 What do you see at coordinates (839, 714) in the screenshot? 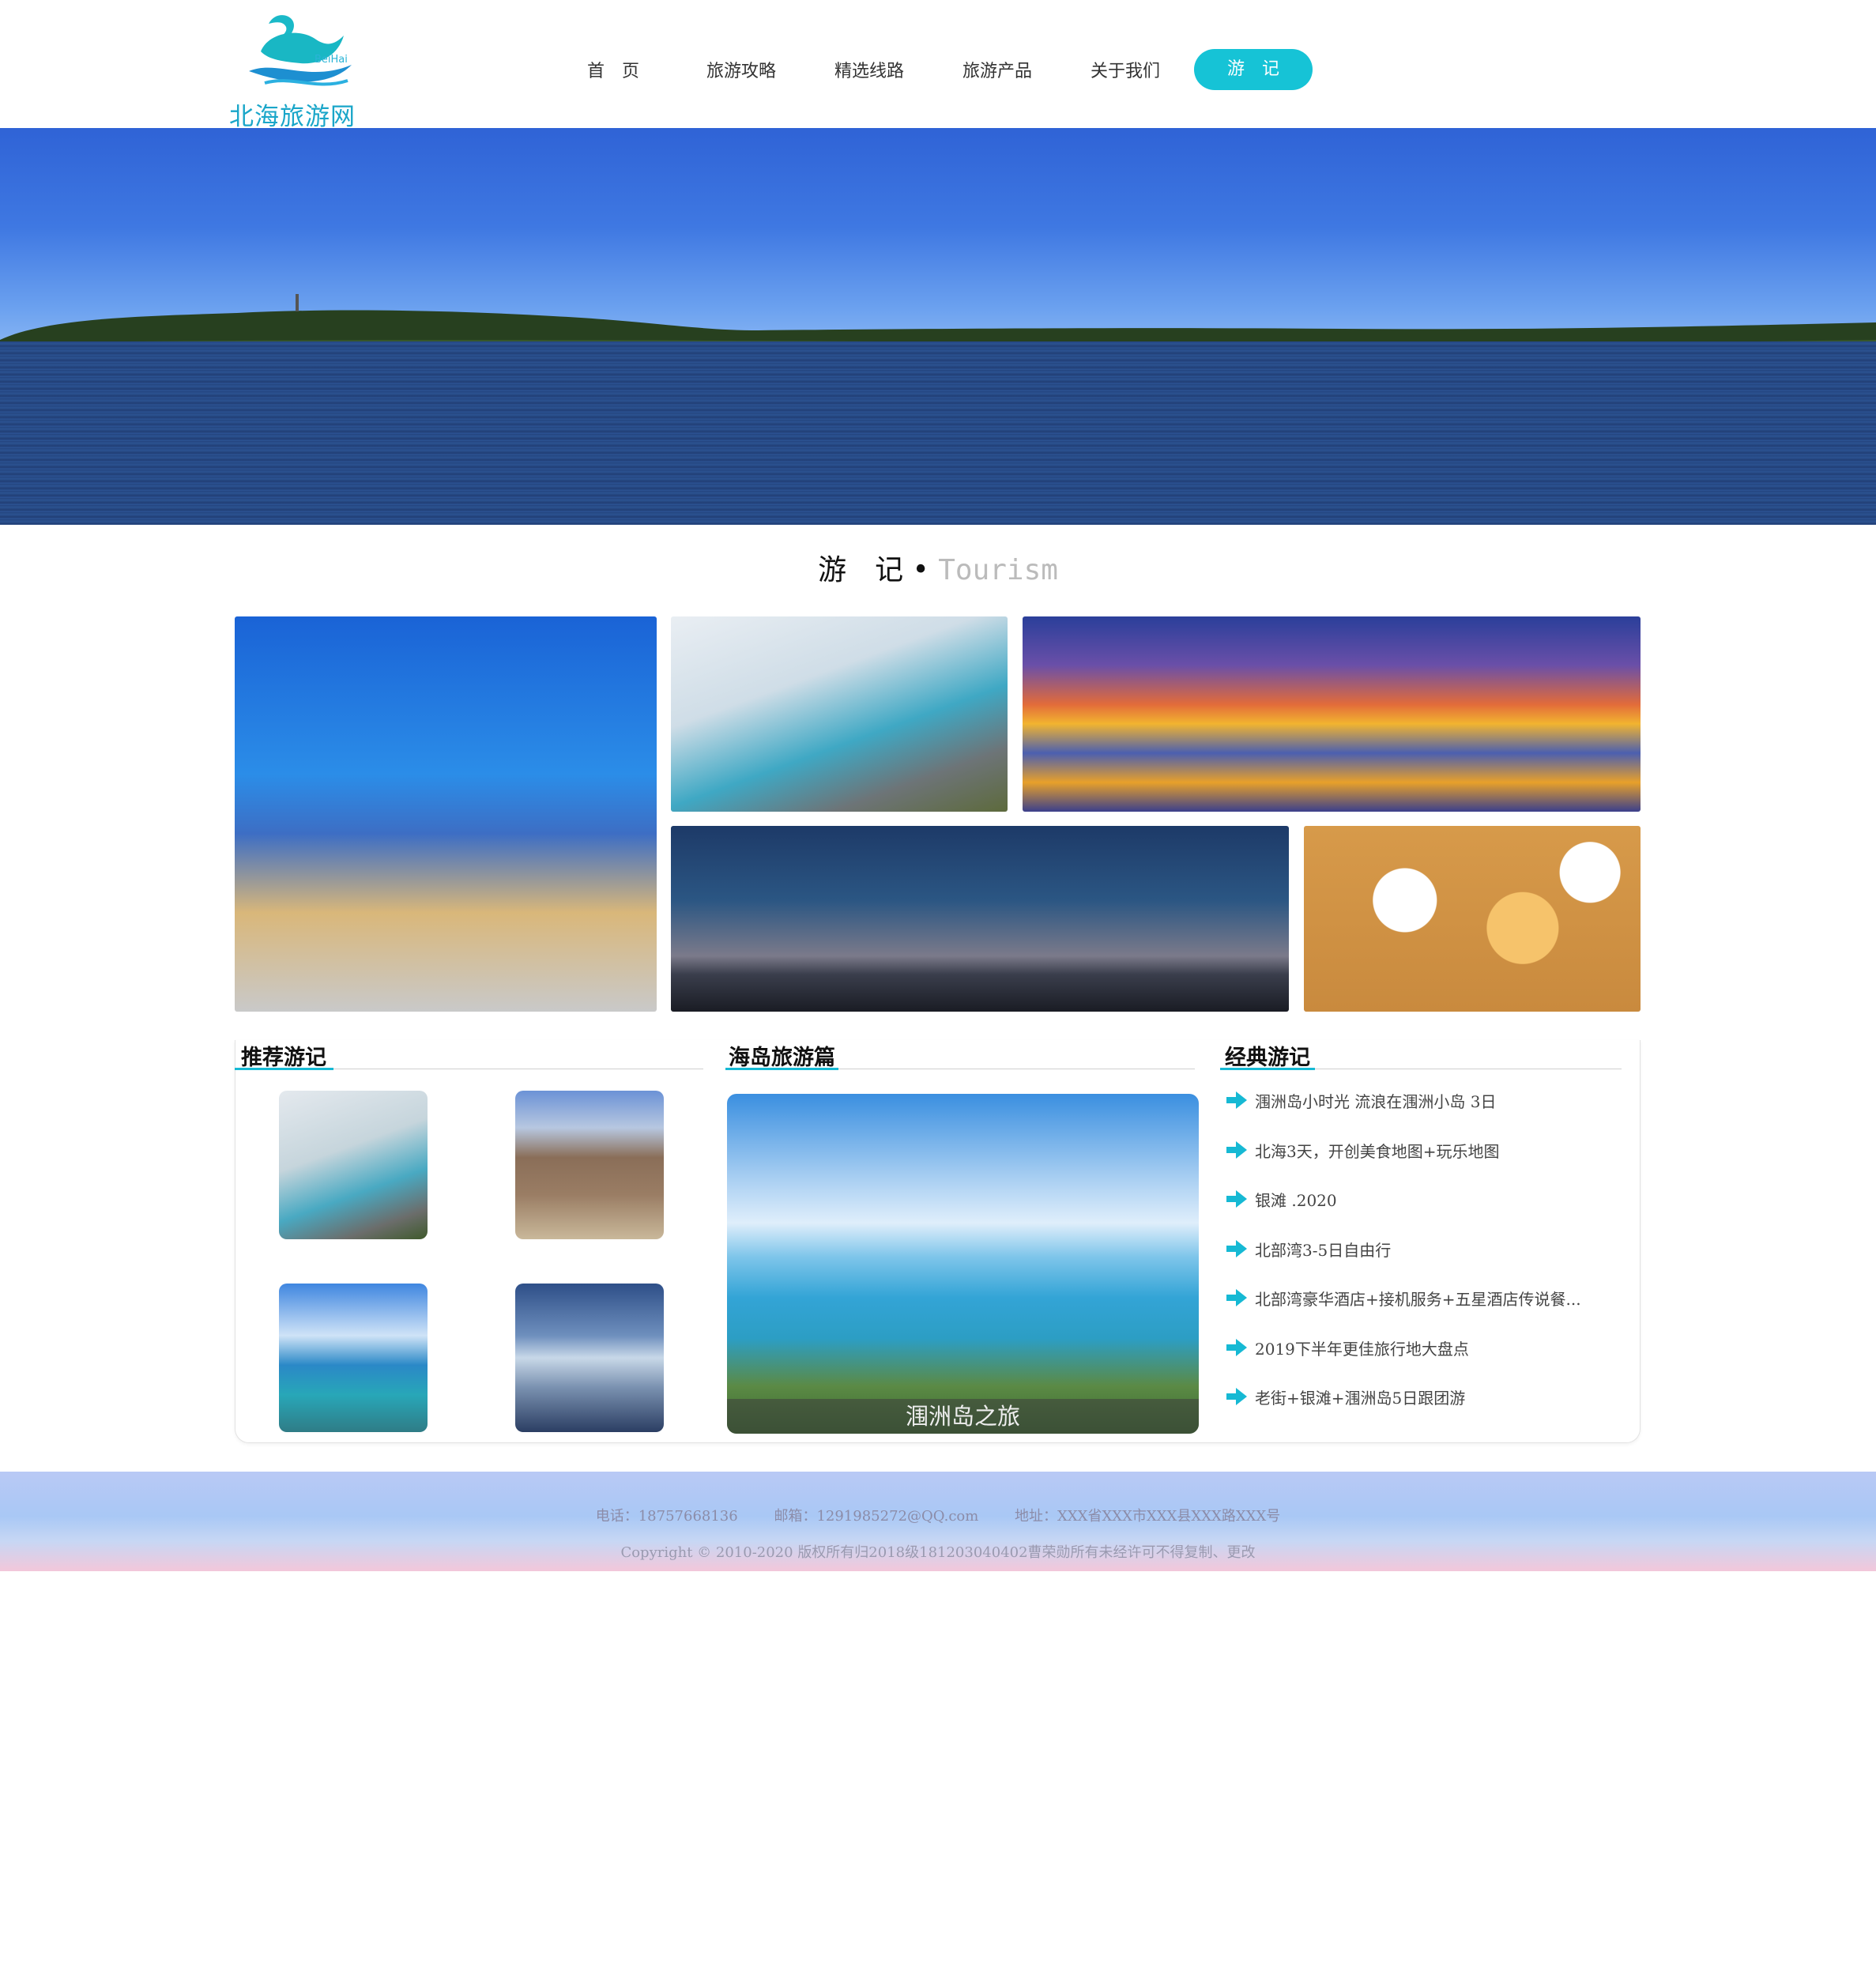
I see `gallery-photo-pool-terrace` at bounding box center [839, 714].